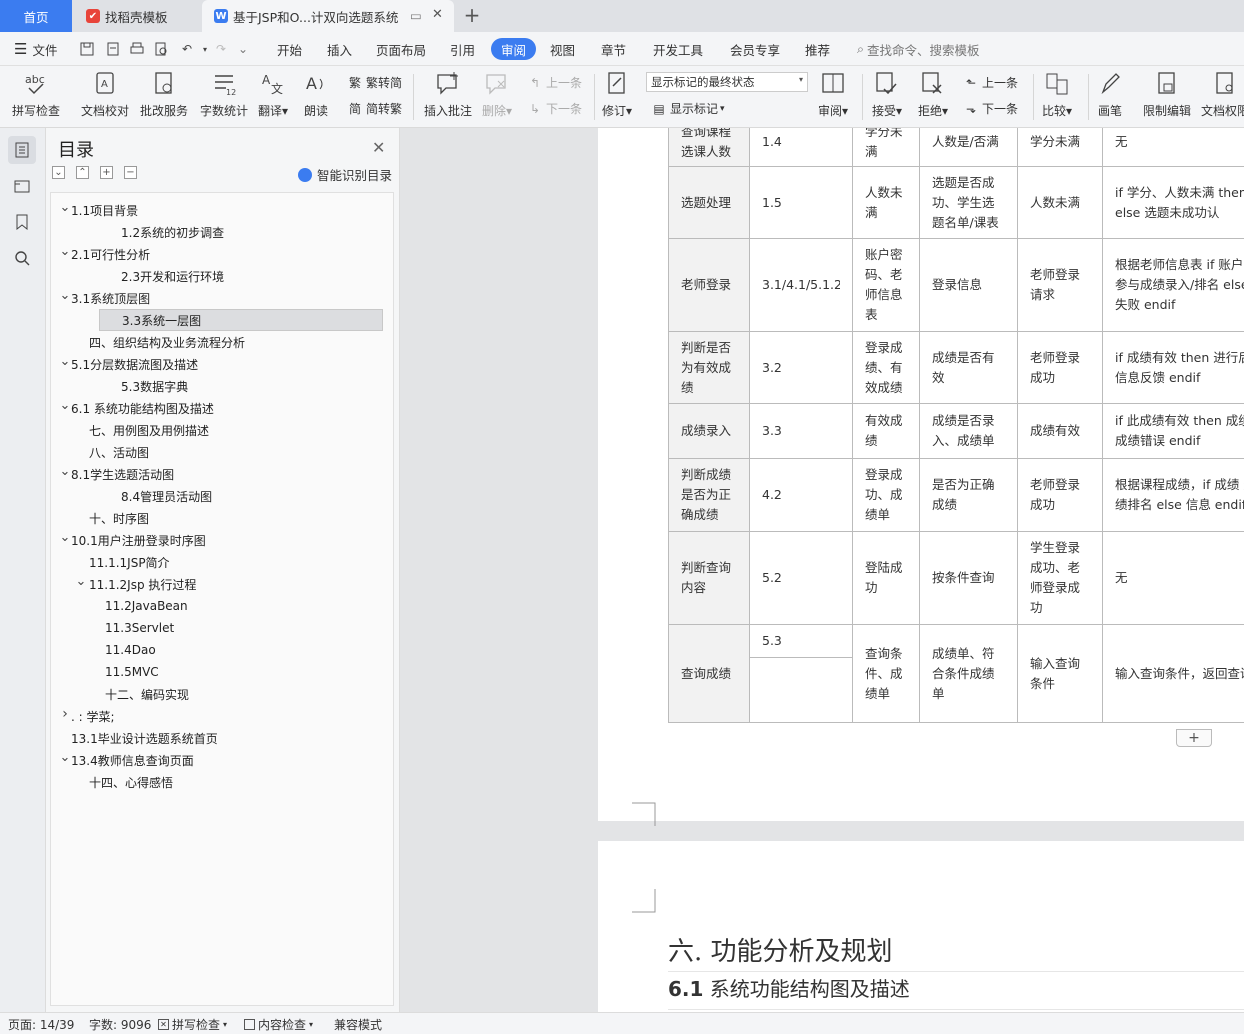 The image size is (1244, 1034). What do you see at coordinates (1167, 94) in the screenshot?
I see `restrict-edit-button: 限制编辑` at bounding box center [1167, 94].